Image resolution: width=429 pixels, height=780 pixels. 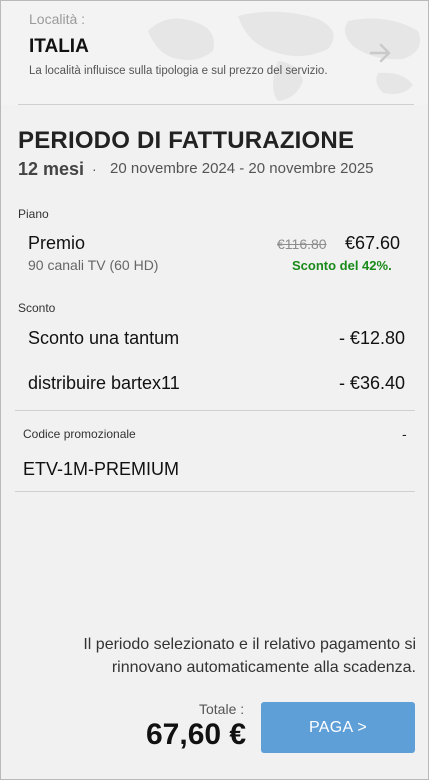 I want to click on discount-item-value: - €12.80, so click(x=371, y=338).